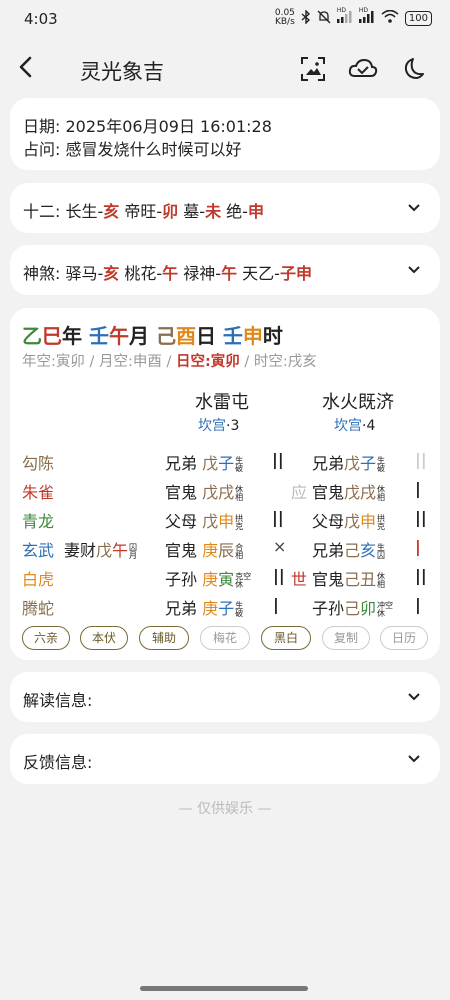 The height and width of the screenshot is (1000, 450). What do you see at coordinates (122, 72) in the screenshot?
I see `page-title: 灵光象吉` at bounding box center [122, 72].